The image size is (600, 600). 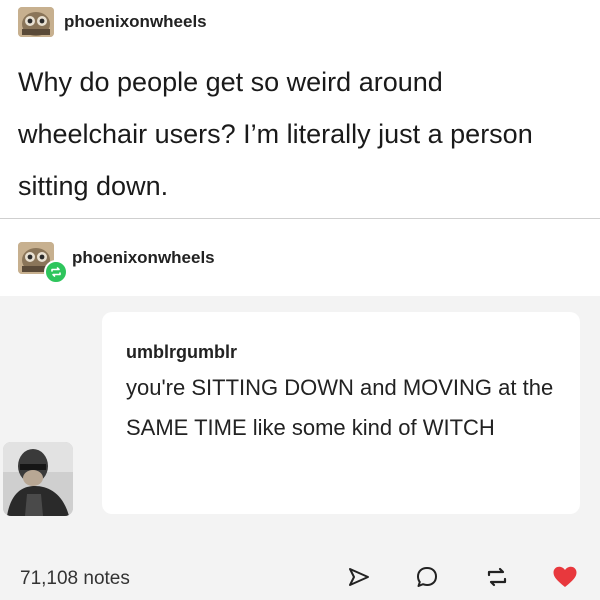 I want to click on post-header: phoenixonwheels, so click(x=112, y=22).